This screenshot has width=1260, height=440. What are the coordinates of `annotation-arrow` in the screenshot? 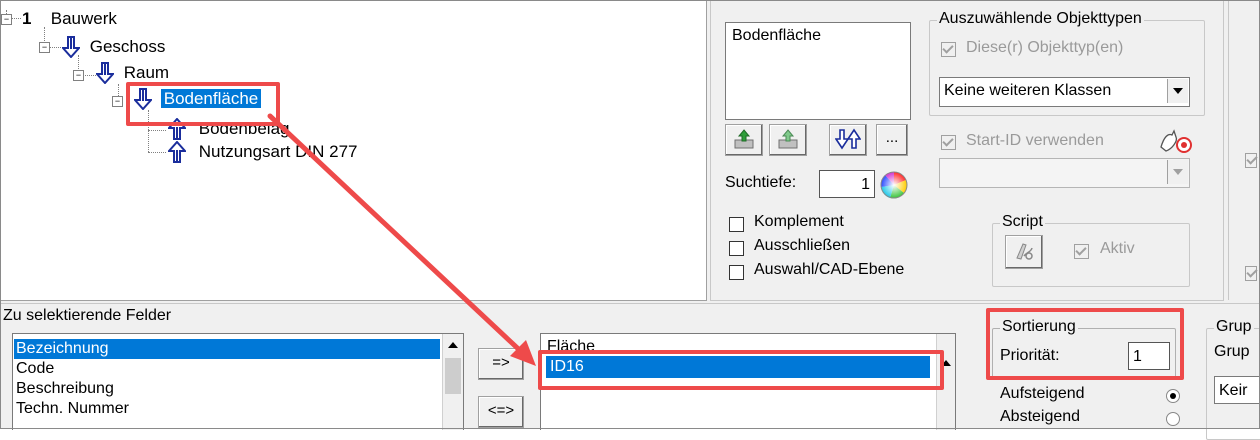 It's located at (401, 239).